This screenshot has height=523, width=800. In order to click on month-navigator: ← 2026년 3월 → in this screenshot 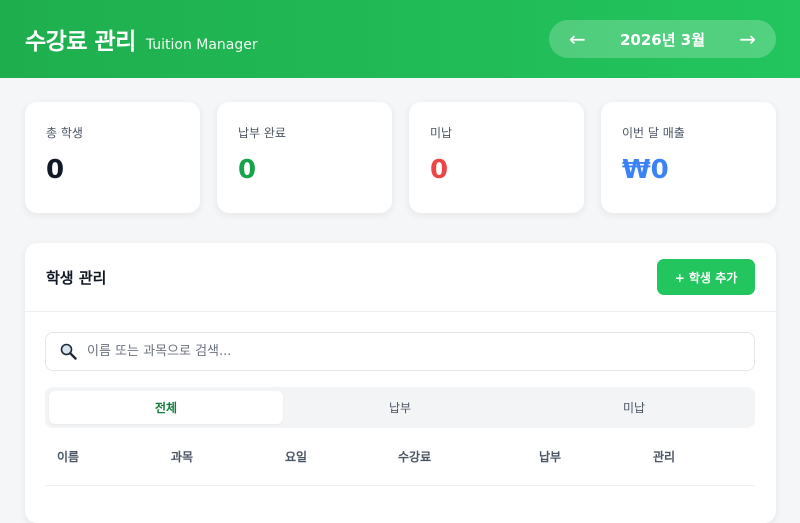, I will do `click(662, 39)`.